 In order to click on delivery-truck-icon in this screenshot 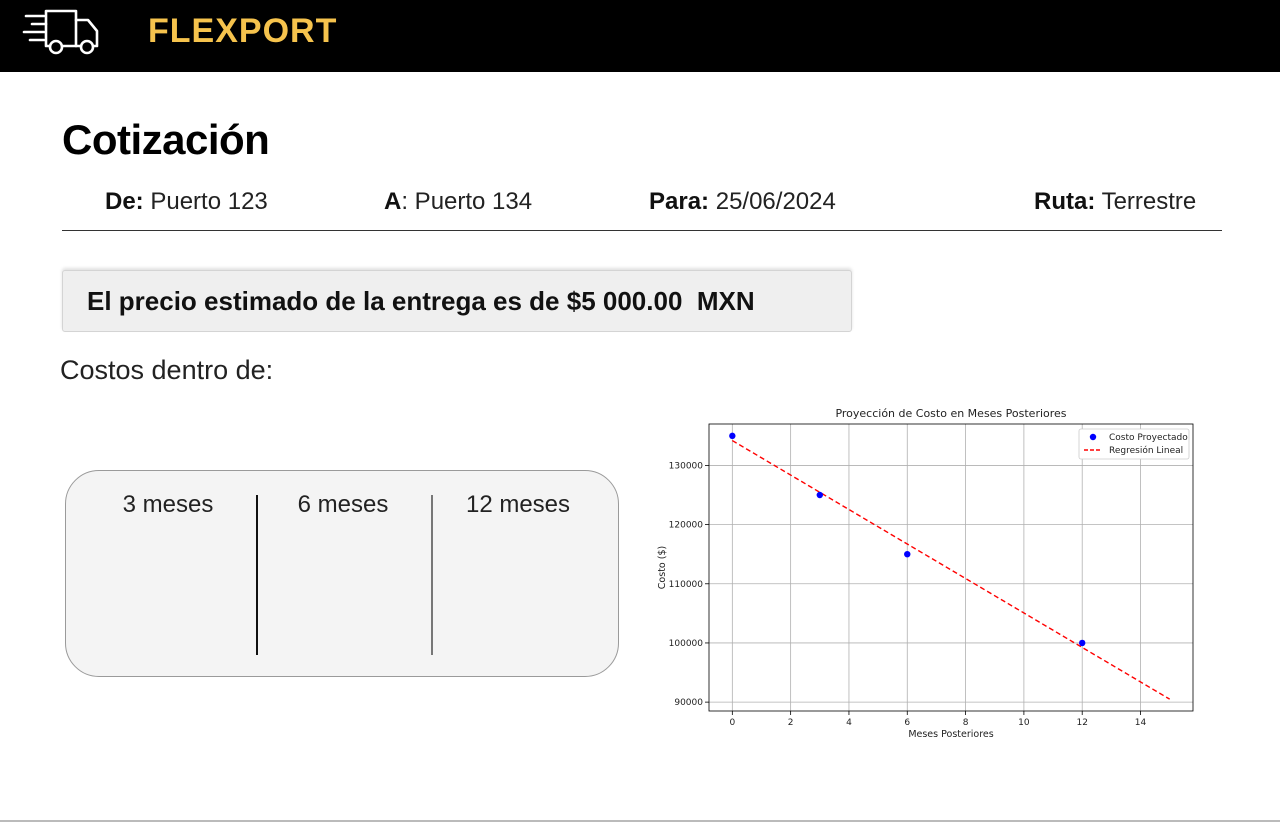, I will do `click(60, 32)`.